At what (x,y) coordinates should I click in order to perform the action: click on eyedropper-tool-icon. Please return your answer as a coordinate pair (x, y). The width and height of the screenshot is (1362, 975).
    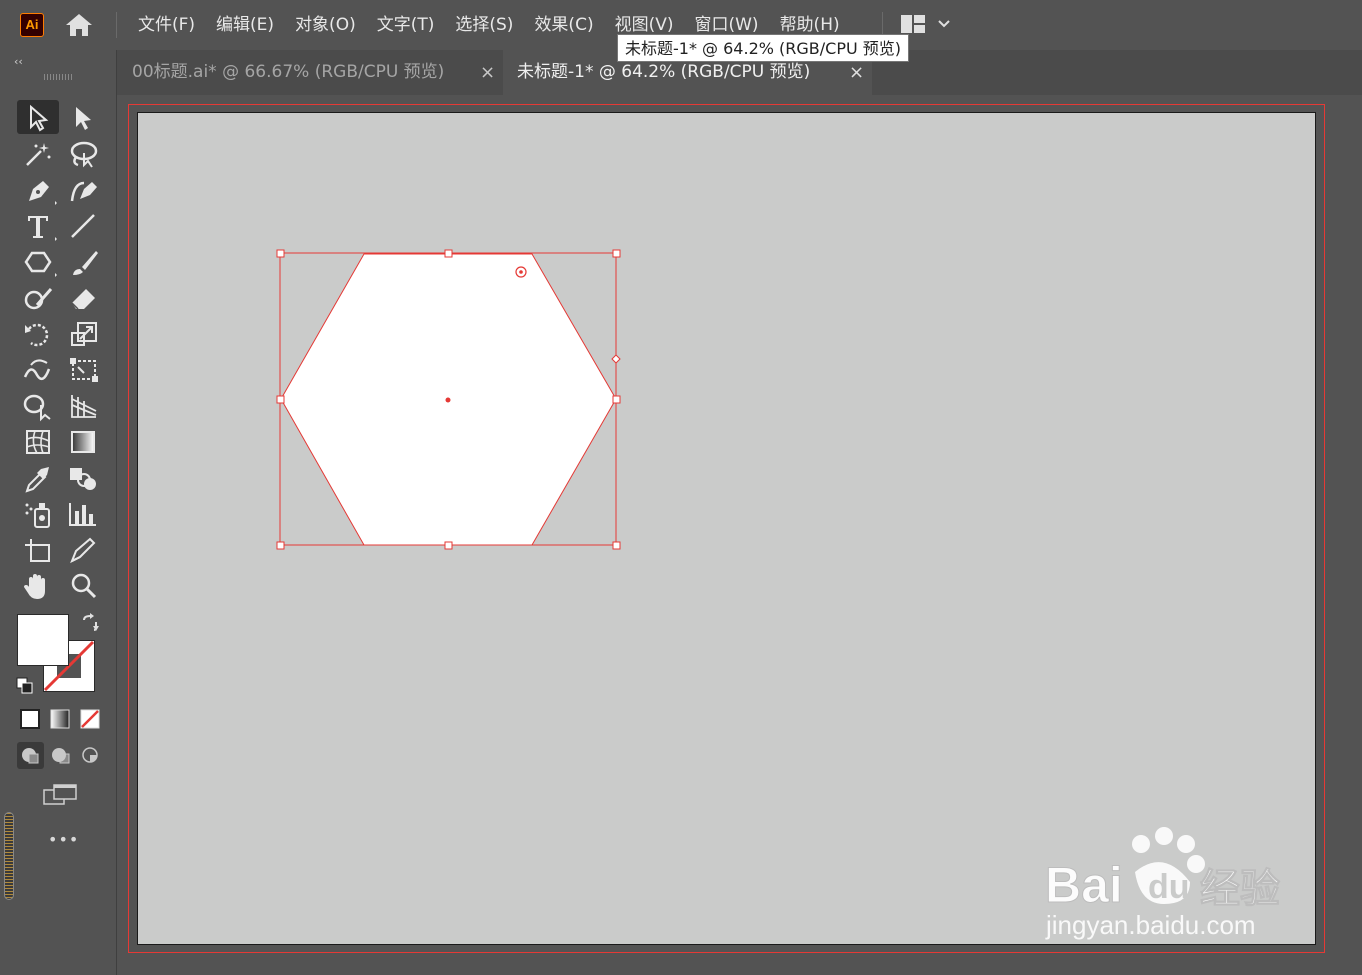
    Looking at the image, I should click on (38, 478).